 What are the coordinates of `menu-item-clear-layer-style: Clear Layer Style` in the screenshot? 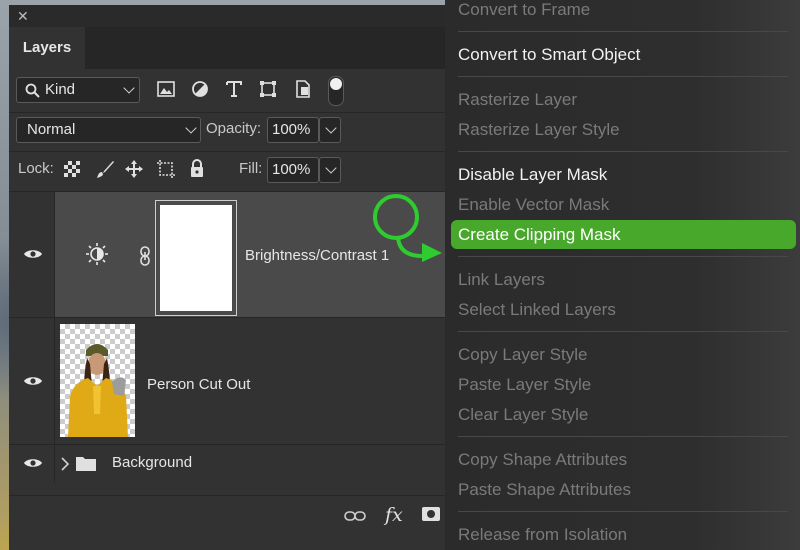 It's located at (523, 415).